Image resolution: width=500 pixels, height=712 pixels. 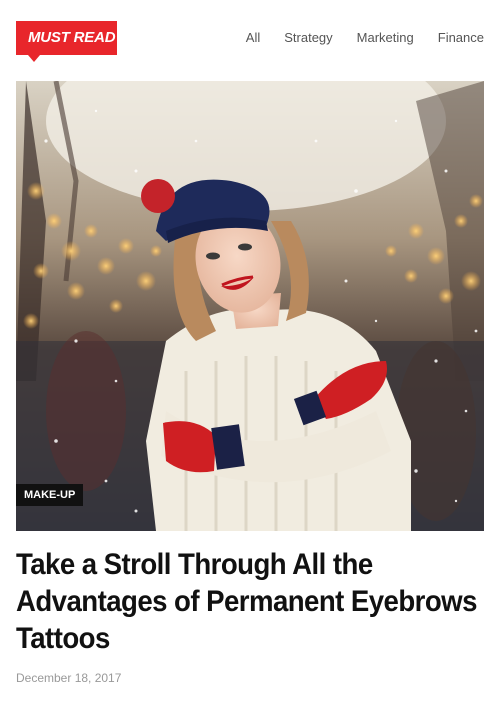 I want to click on filter-tab-all: All, so click(x=253, y=37).